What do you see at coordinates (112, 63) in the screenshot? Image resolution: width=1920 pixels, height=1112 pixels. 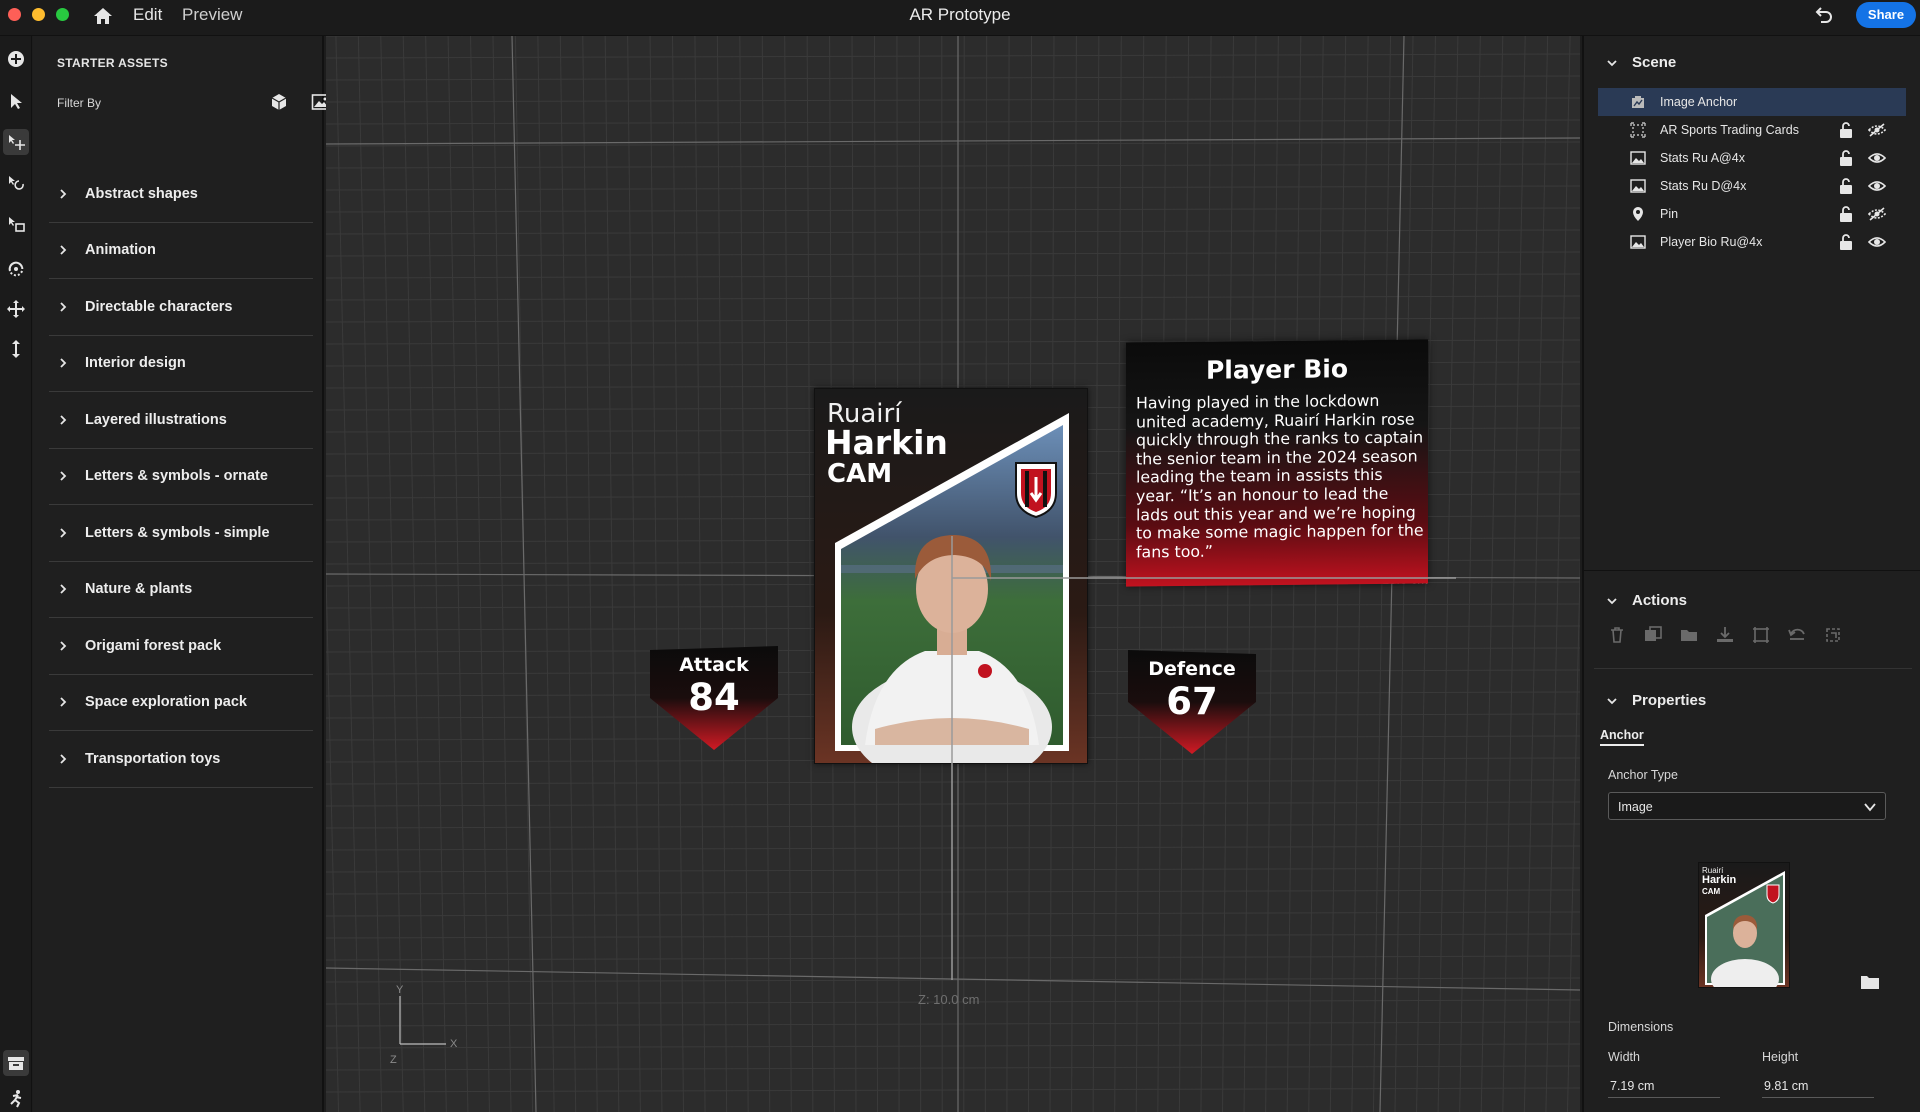 I see `assets-panel-title: STARTER ASSETS` at bounding box center [112, 63].